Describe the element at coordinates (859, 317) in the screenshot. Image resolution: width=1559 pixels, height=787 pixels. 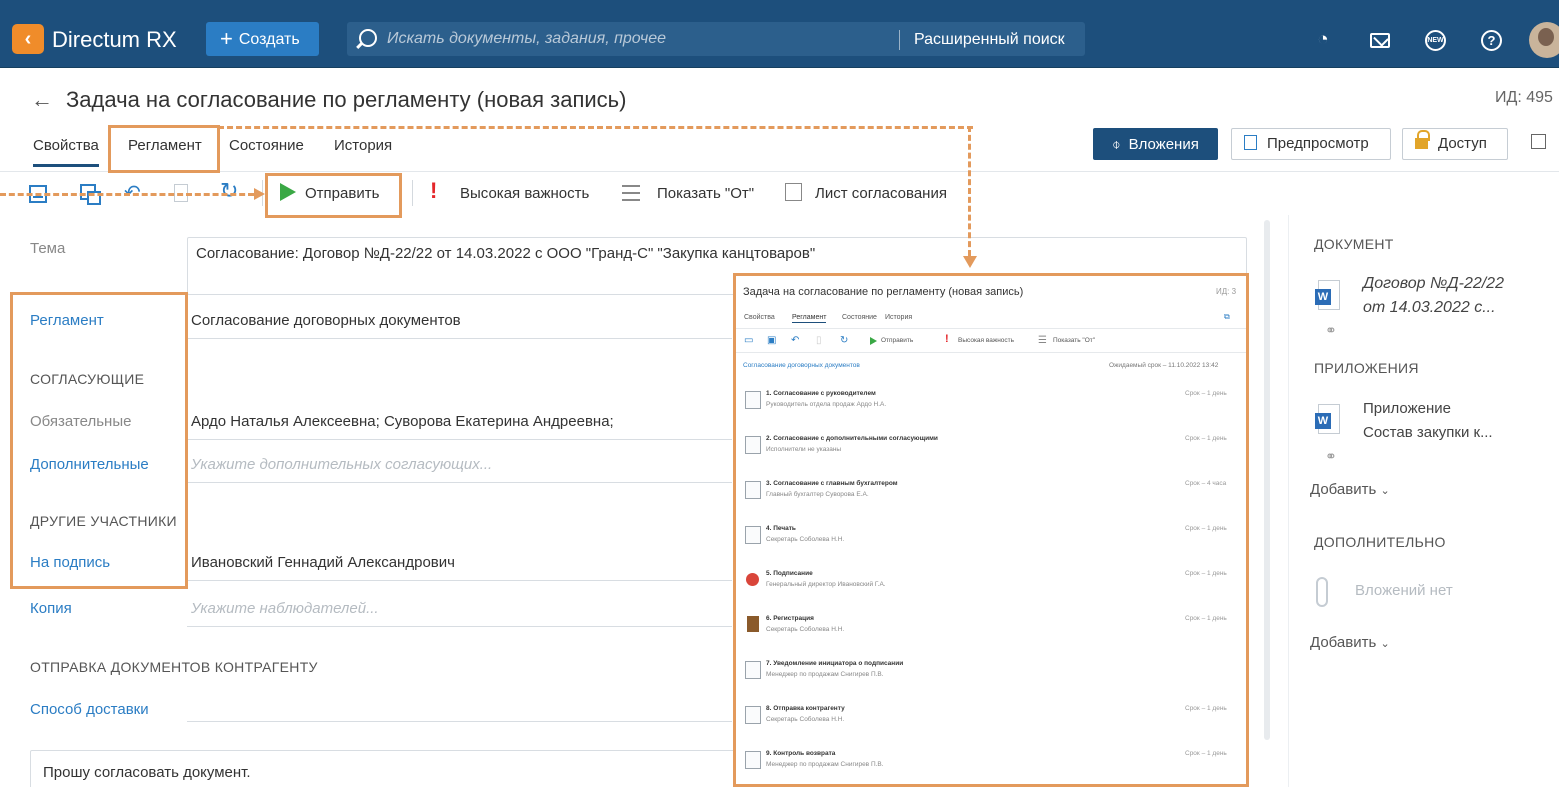
I see `inset-tab-state: Состояние` at that location.